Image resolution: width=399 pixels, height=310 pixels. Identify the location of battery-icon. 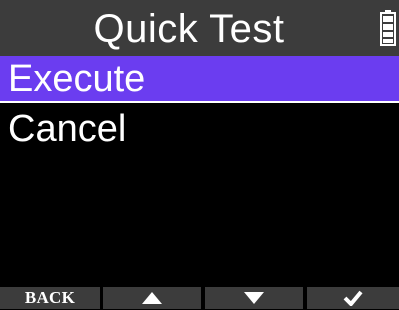
(388, 28).